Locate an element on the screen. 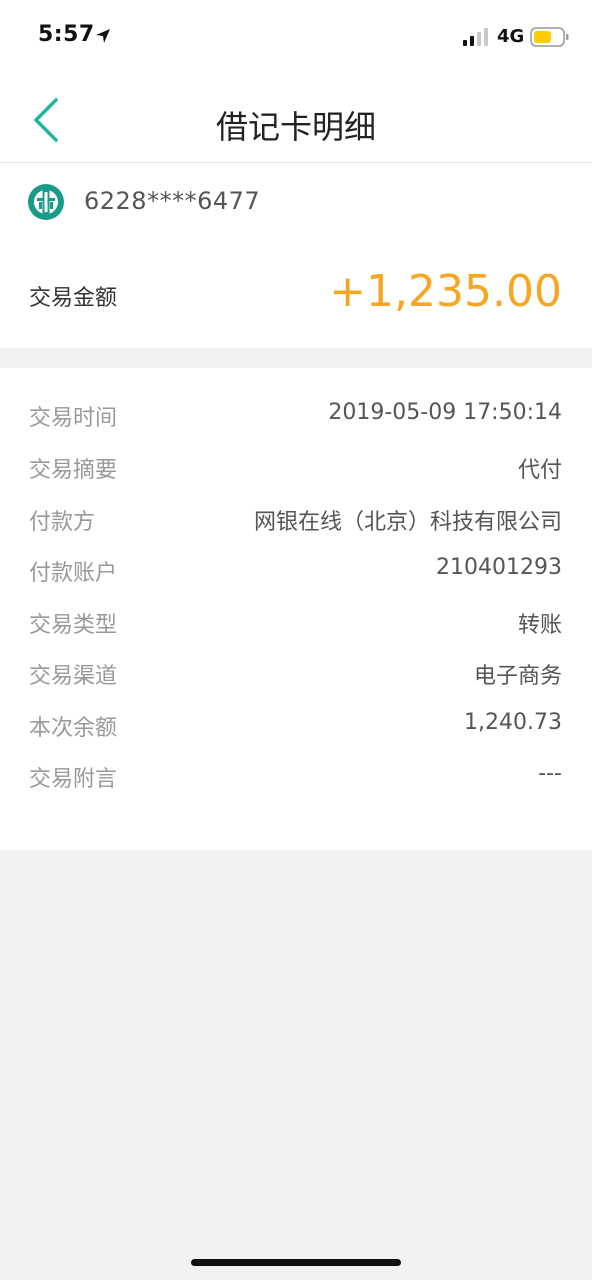 The image size is (592, 1280). navigation-bar: 借记卡明细 is located at coordinates (296, 117).